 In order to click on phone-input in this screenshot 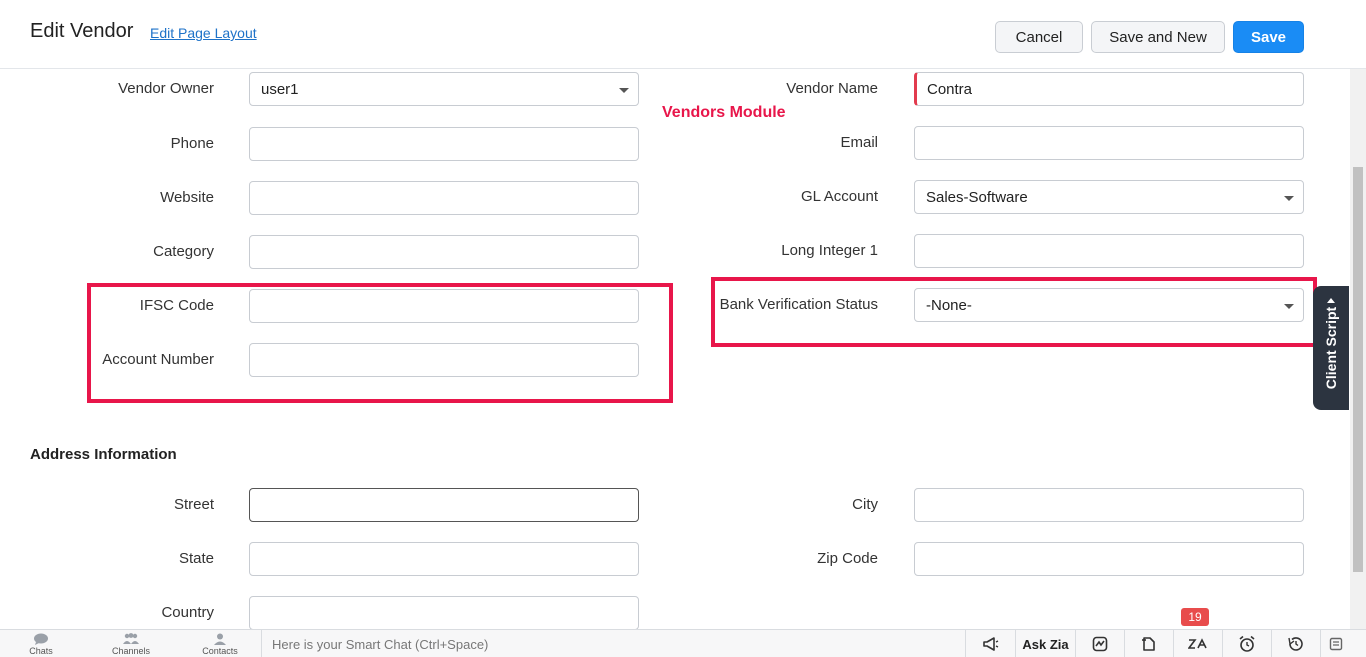, I will do `click(444, 144)`.